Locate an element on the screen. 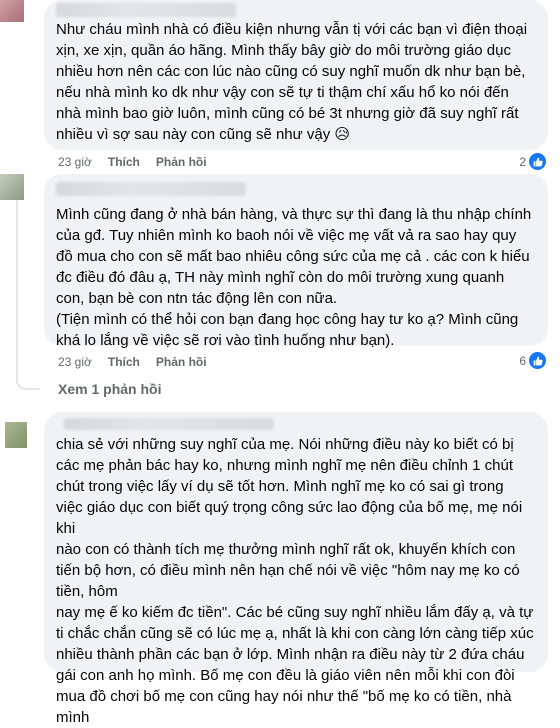  view-replies-link: Xem 1 phản hồi is located at coordinates (109, 389).